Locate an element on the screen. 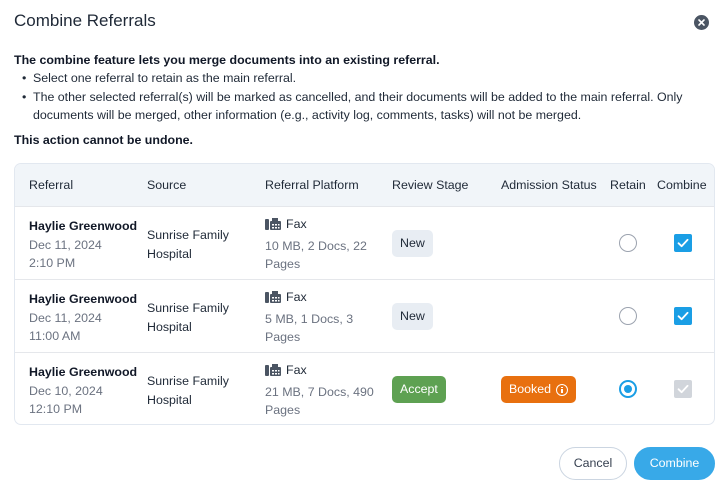  close-icon is located at coordinates (701, 22).